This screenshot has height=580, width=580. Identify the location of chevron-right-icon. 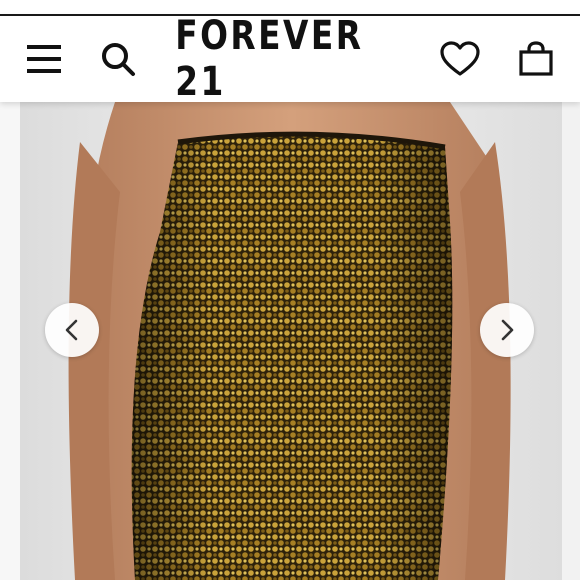
(507, 330).